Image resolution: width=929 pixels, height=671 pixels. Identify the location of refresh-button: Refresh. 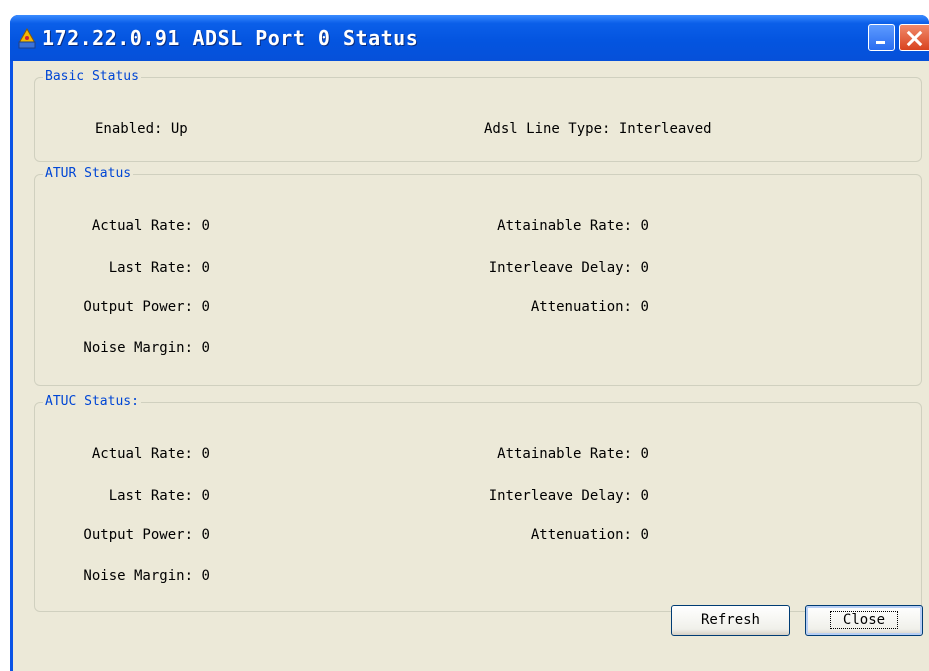
(730, 620).